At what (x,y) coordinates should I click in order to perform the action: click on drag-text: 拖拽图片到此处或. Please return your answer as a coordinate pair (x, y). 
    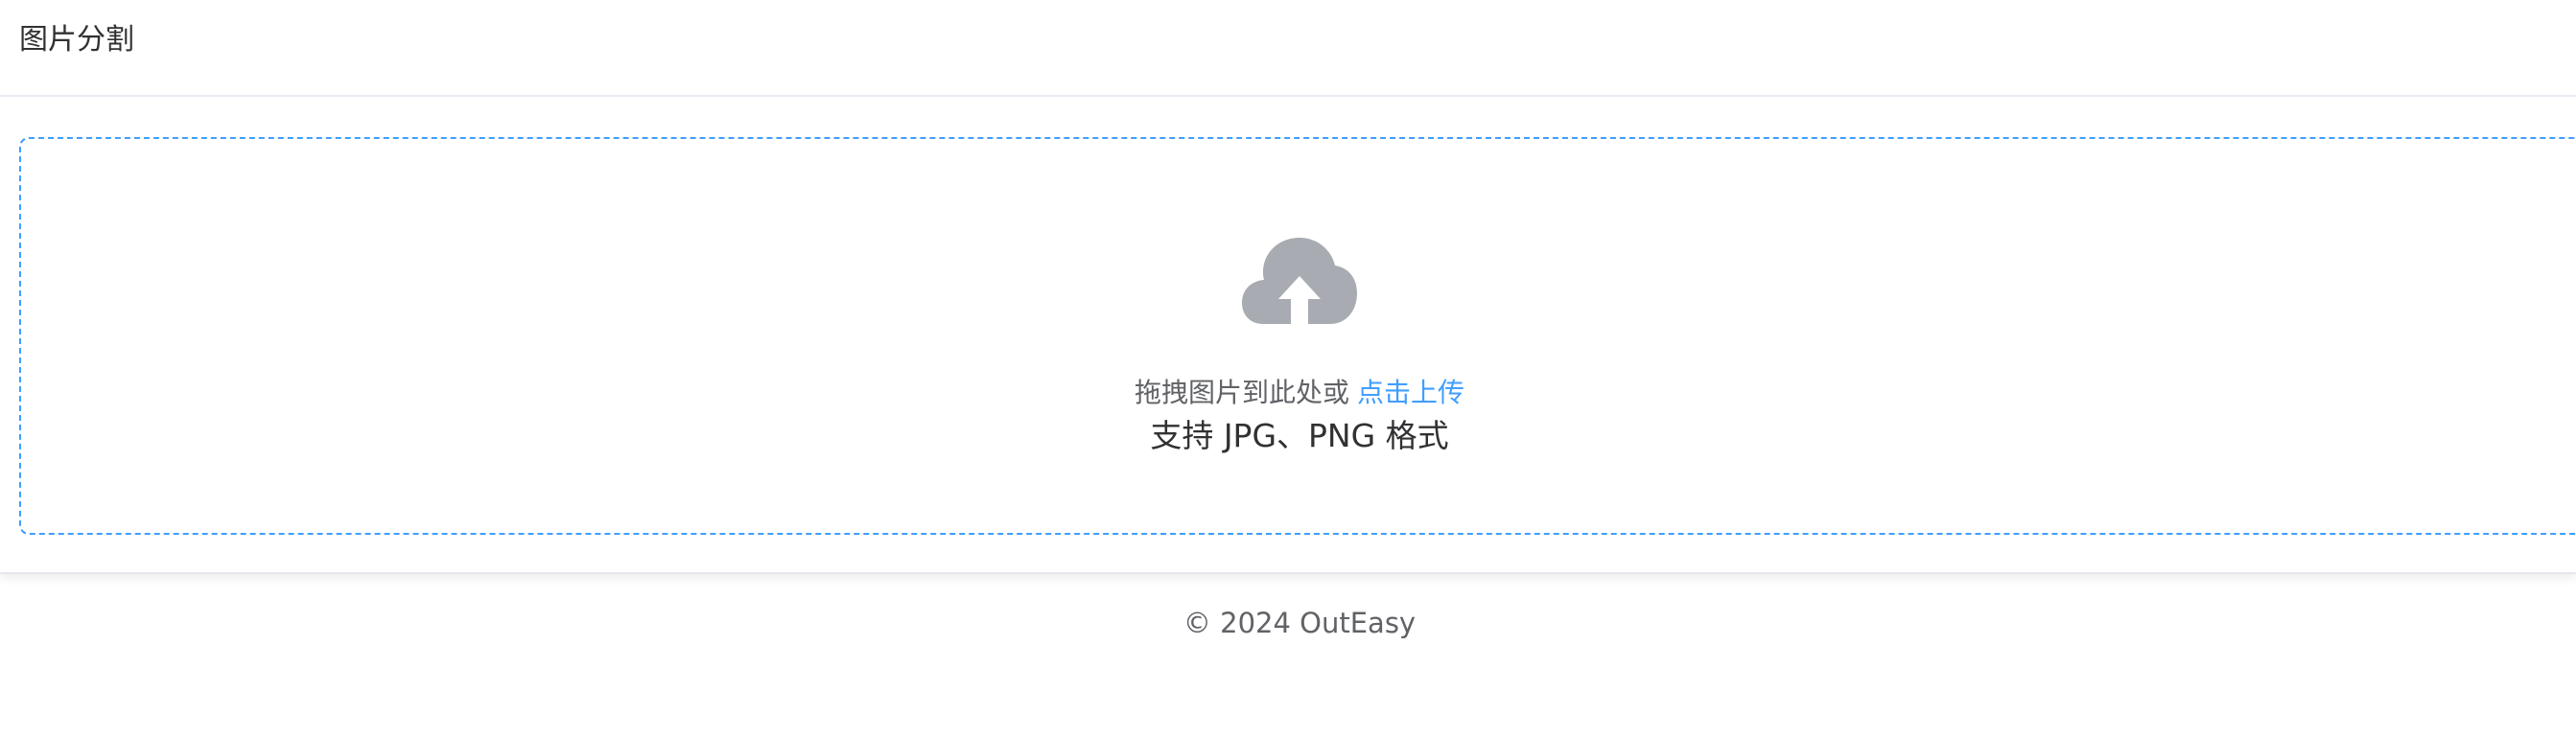
    Looking at the image, I should click on (1241, 392).